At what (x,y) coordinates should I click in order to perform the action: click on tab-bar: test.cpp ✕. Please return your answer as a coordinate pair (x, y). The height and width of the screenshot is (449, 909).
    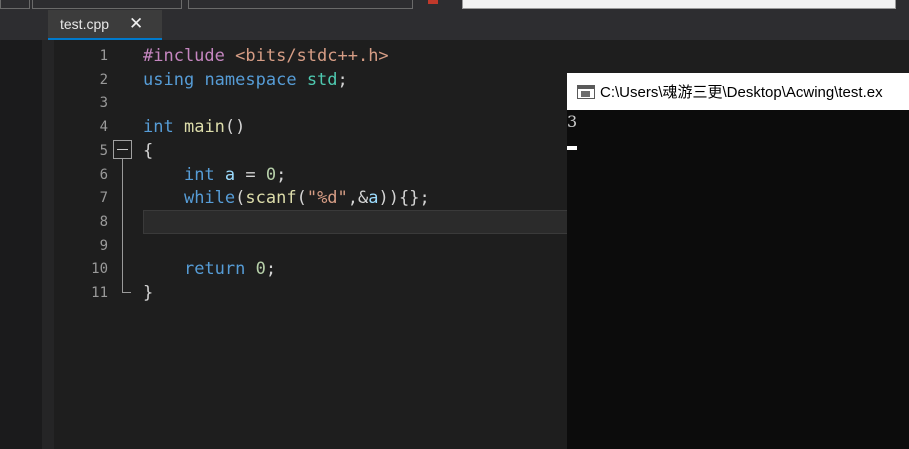
    Looking at the image, I should click on (454, 25).